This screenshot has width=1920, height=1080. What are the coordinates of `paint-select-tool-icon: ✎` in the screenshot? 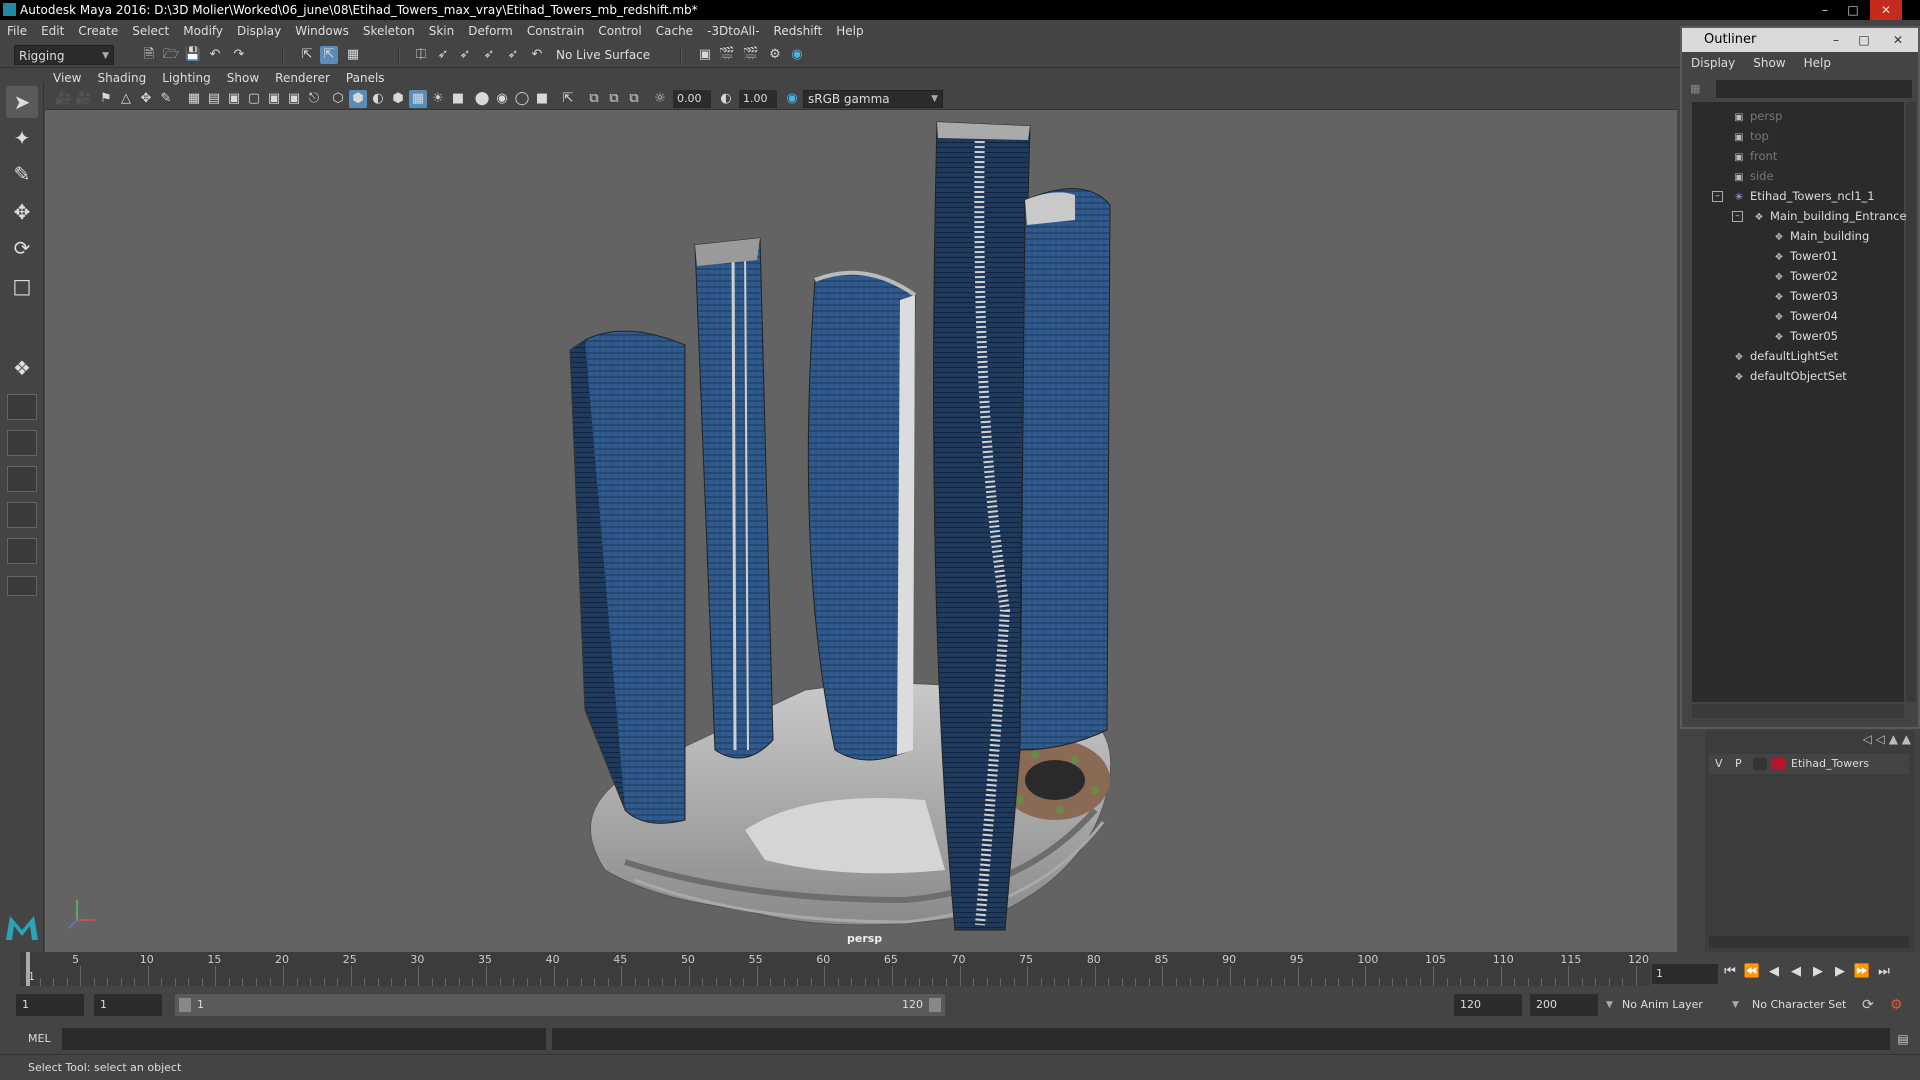 It's located at (22, 174).